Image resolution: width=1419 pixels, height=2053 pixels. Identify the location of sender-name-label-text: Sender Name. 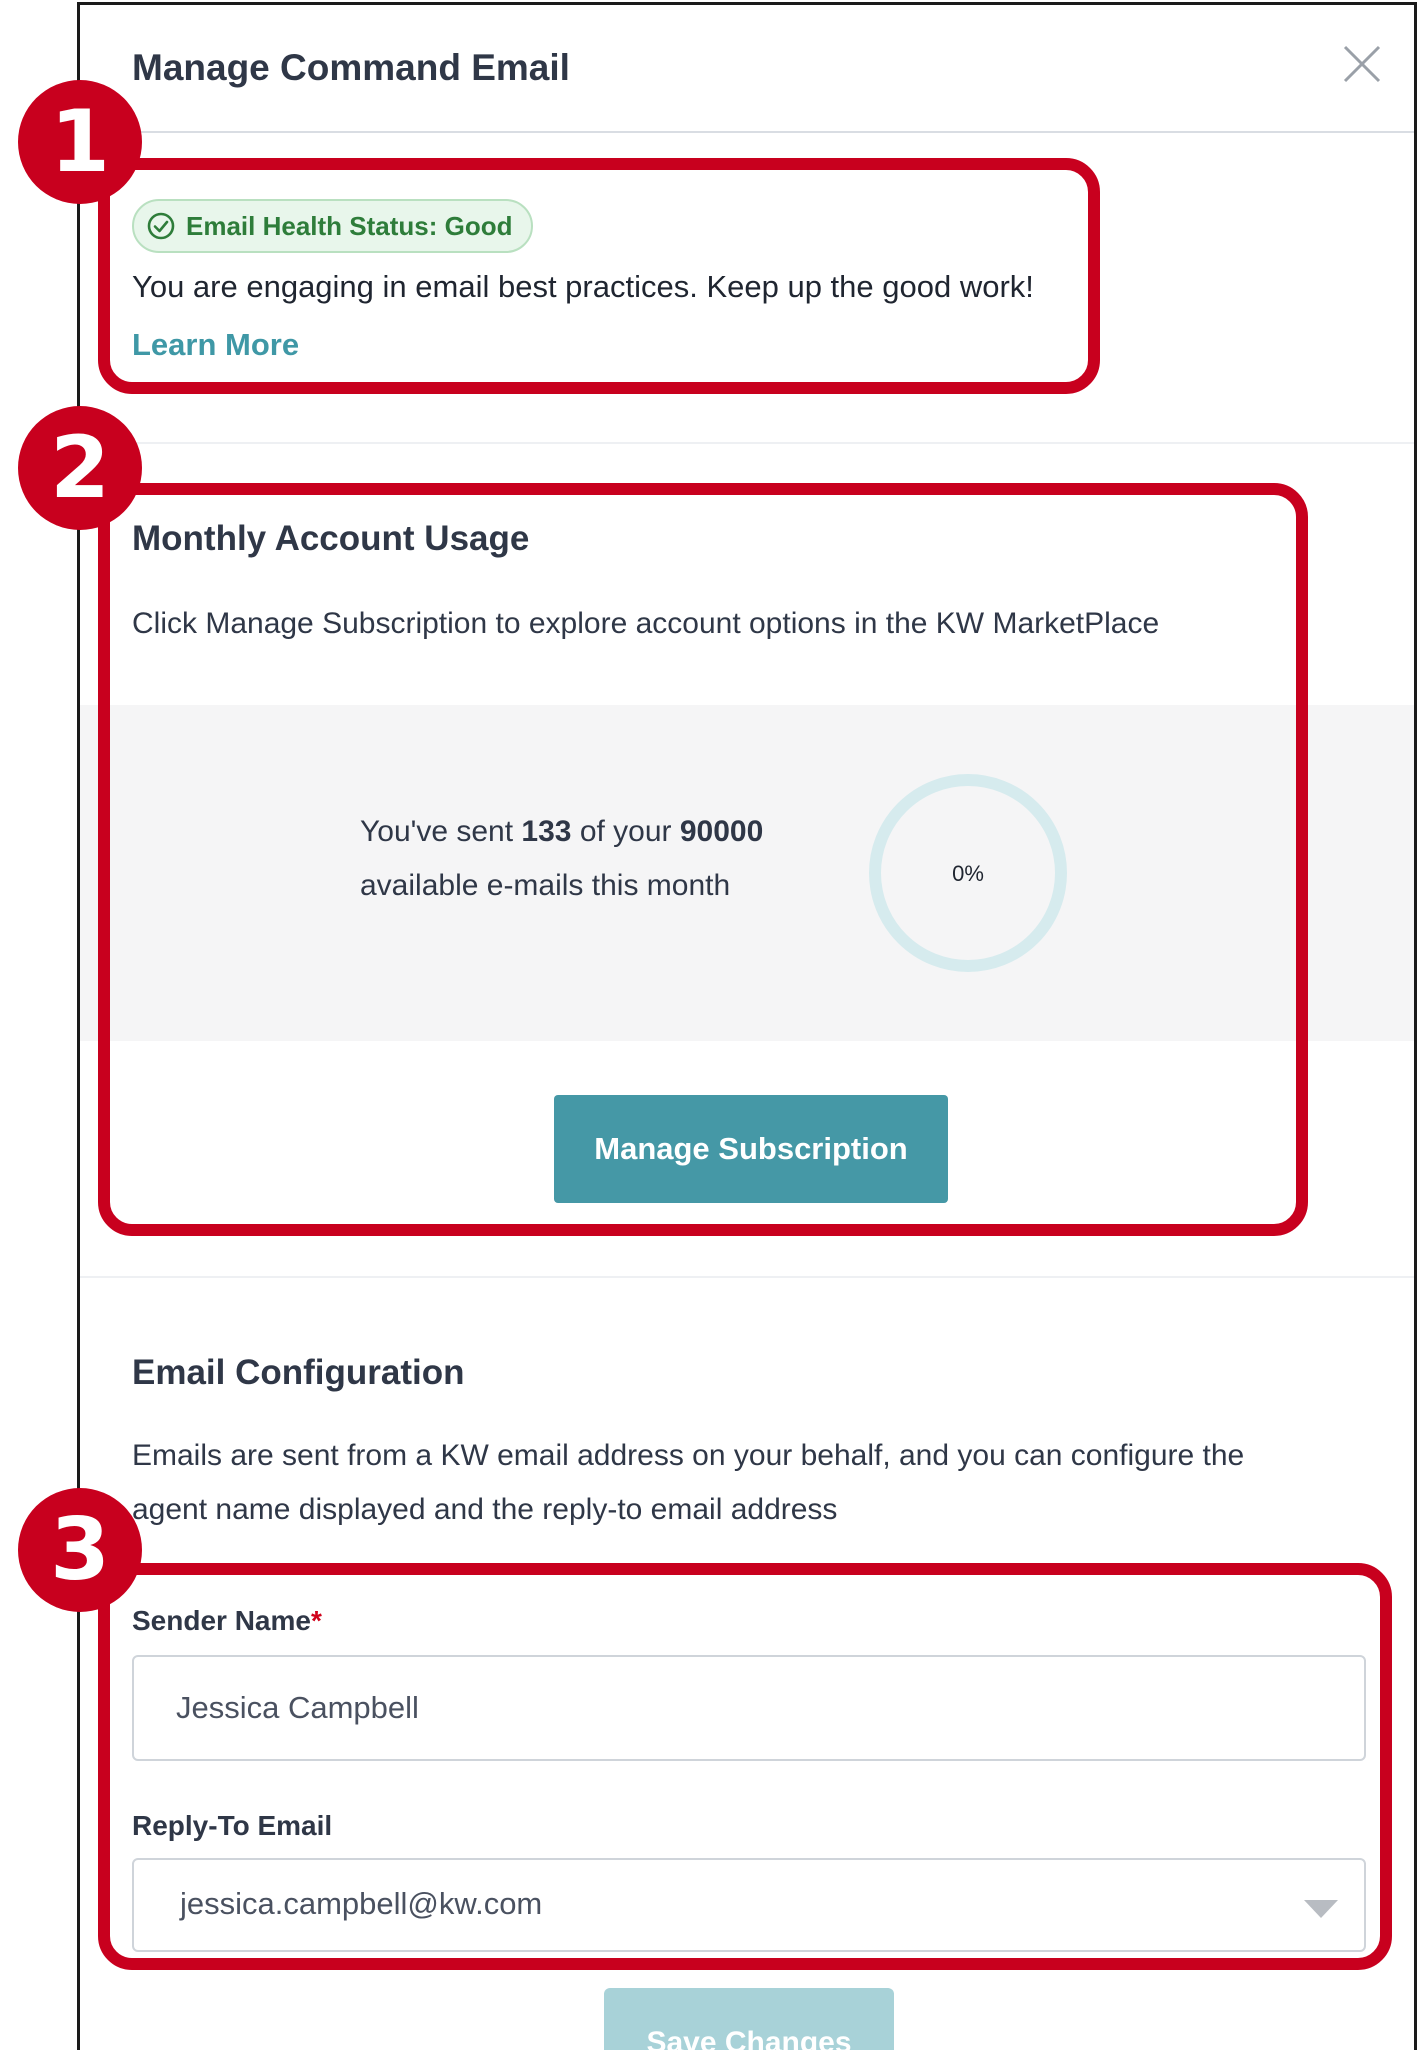
(221, 1620).